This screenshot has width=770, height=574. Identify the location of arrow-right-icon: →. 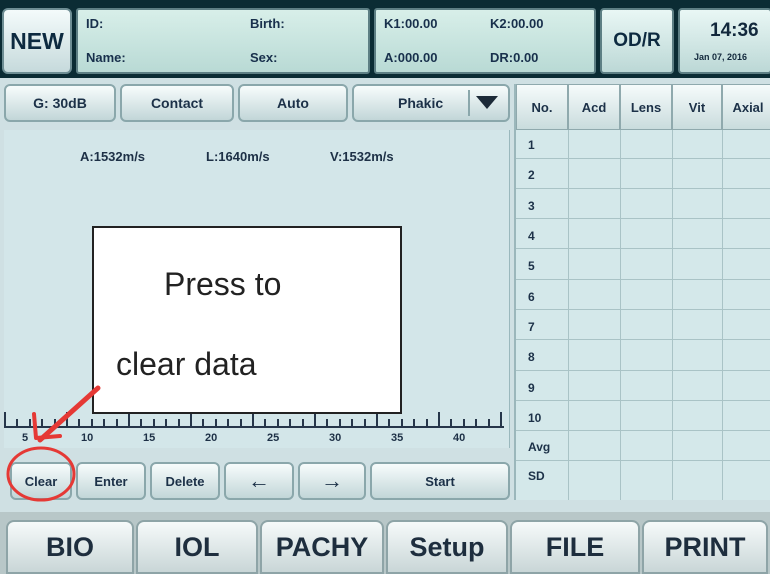
(332, 480).